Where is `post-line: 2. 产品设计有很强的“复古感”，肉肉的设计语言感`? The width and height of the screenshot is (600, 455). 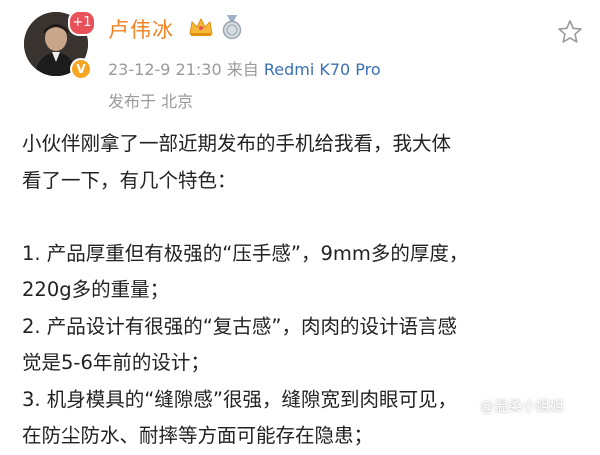
post-line: 2. 产品设计有很强的“复古感”，肉肉的设计语言感 is located at coordinates (240, 326).